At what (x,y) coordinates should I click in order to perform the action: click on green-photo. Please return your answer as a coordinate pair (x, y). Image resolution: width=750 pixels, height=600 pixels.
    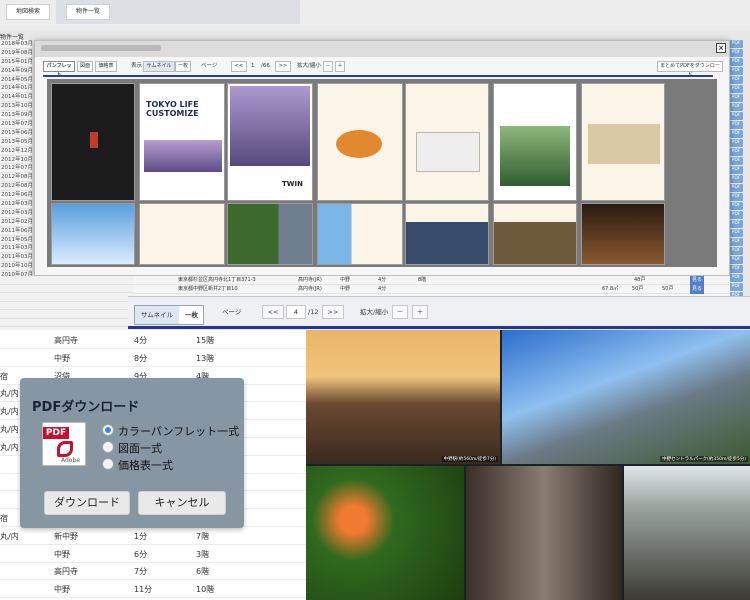
    Looking at the image, I should click on (535, 156).